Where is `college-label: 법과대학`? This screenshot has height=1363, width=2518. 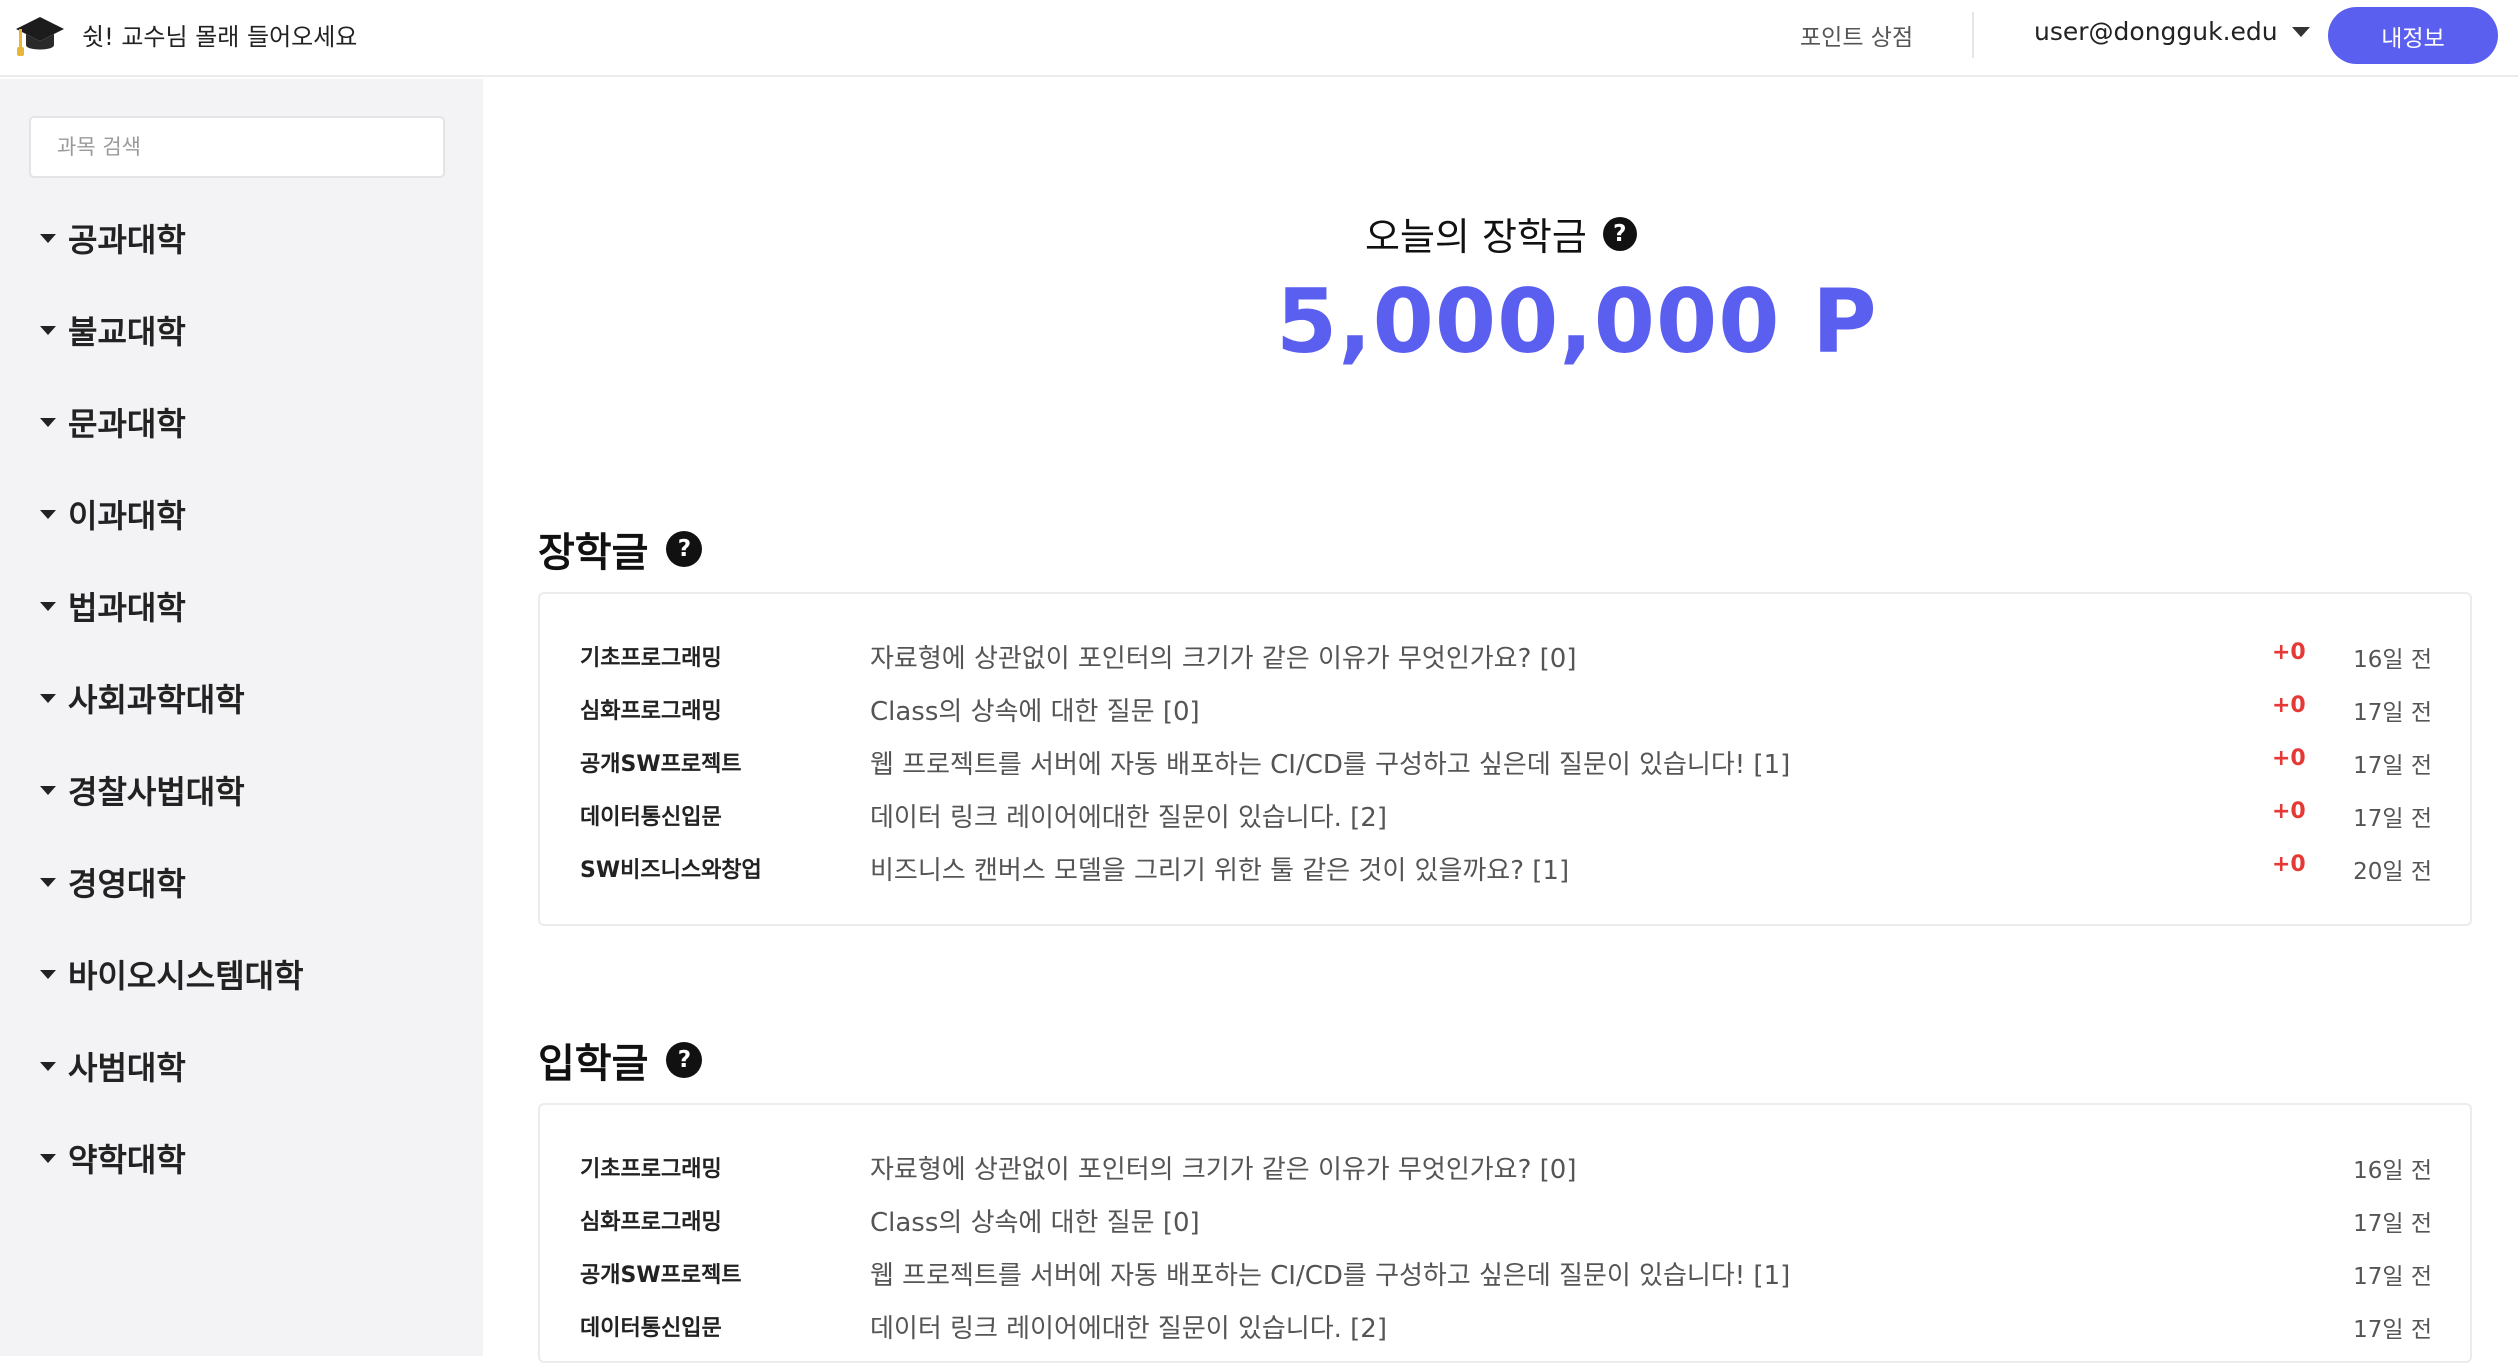 college-label: 법과대학 is located at coordinates (127, 608).